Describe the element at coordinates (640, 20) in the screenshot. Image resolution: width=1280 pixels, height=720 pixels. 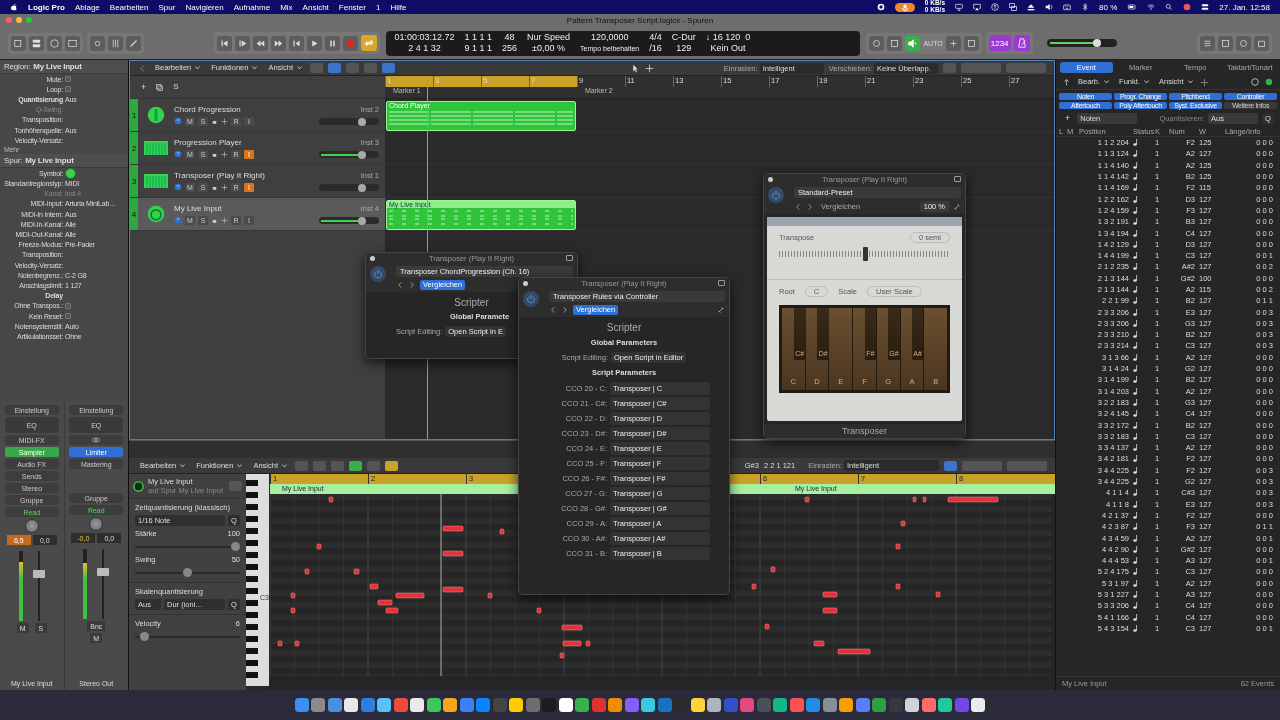
I see `window-title: Pattern Transposer Script.logicx - Spuren` at that location.